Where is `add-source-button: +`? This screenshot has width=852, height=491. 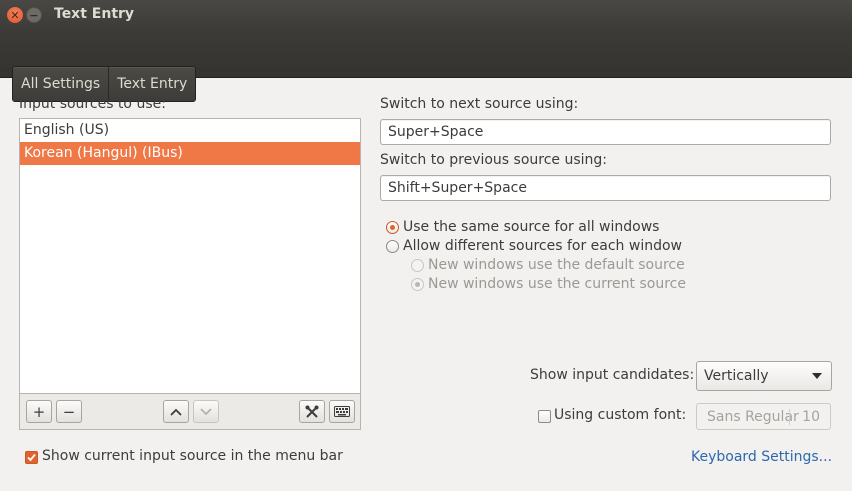
add-source-button: + is located at coordinates (39, 411).